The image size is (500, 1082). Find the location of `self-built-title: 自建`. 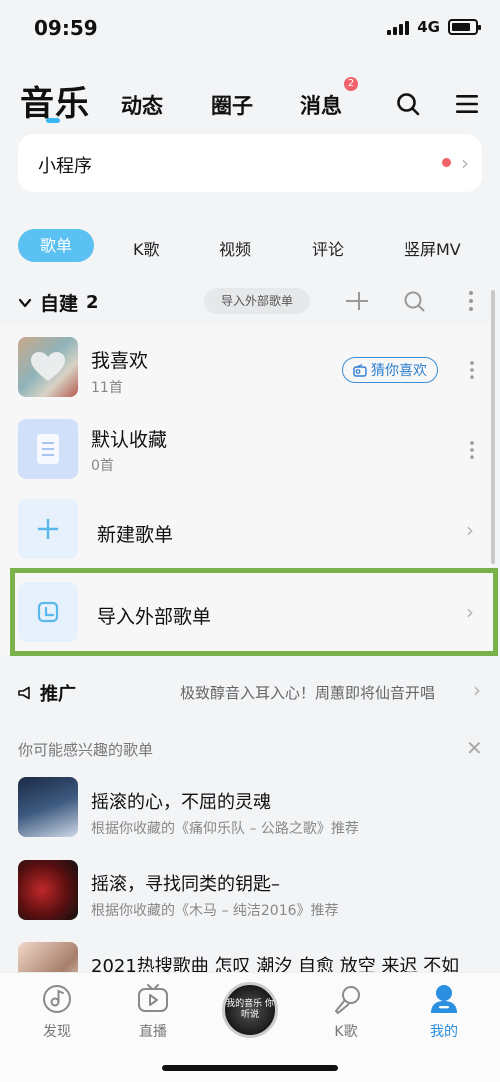

self-built-title: 自建 is located at coordinates (59, 304).